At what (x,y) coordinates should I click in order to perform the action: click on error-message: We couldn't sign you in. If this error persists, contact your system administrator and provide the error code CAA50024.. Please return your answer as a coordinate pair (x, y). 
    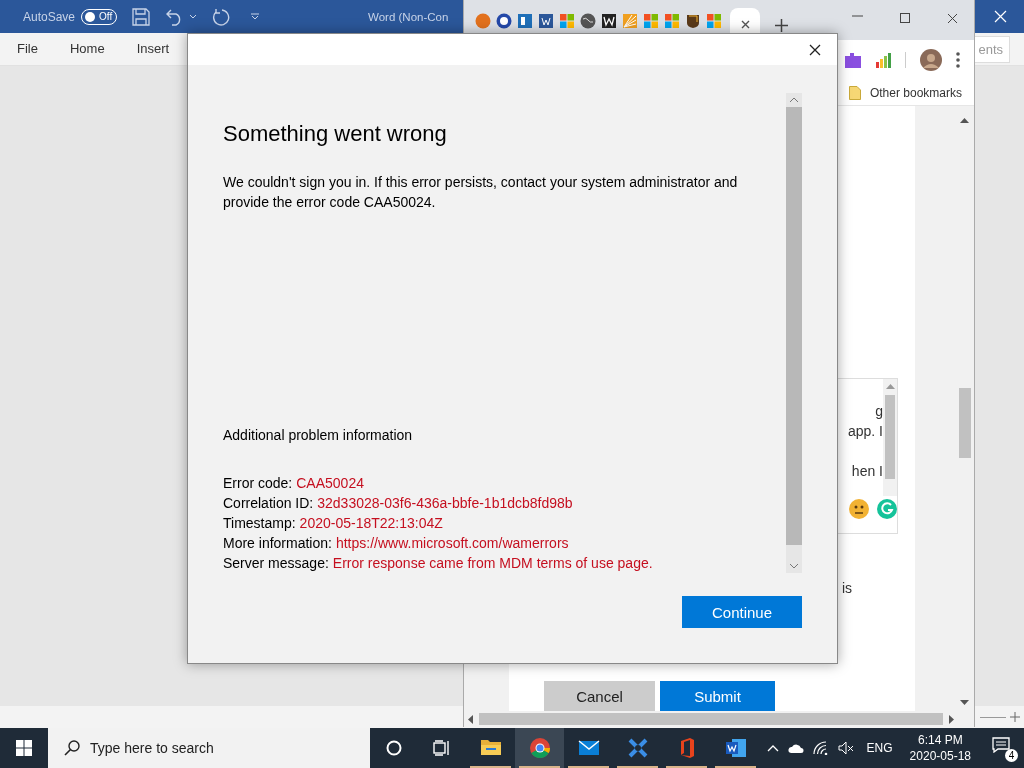
    Looking at the image, I should click on (481, 192).